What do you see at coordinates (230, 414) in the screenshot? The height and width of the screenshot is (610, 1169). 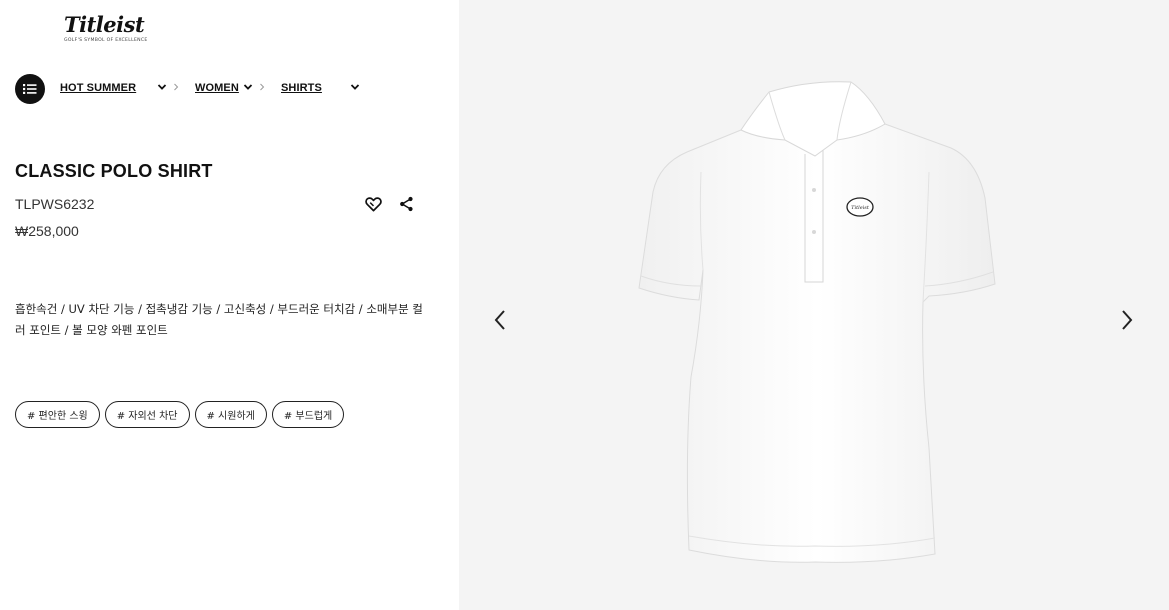 I see `hashtag-cool: # 시원하게` at bounding box center [230, 414].